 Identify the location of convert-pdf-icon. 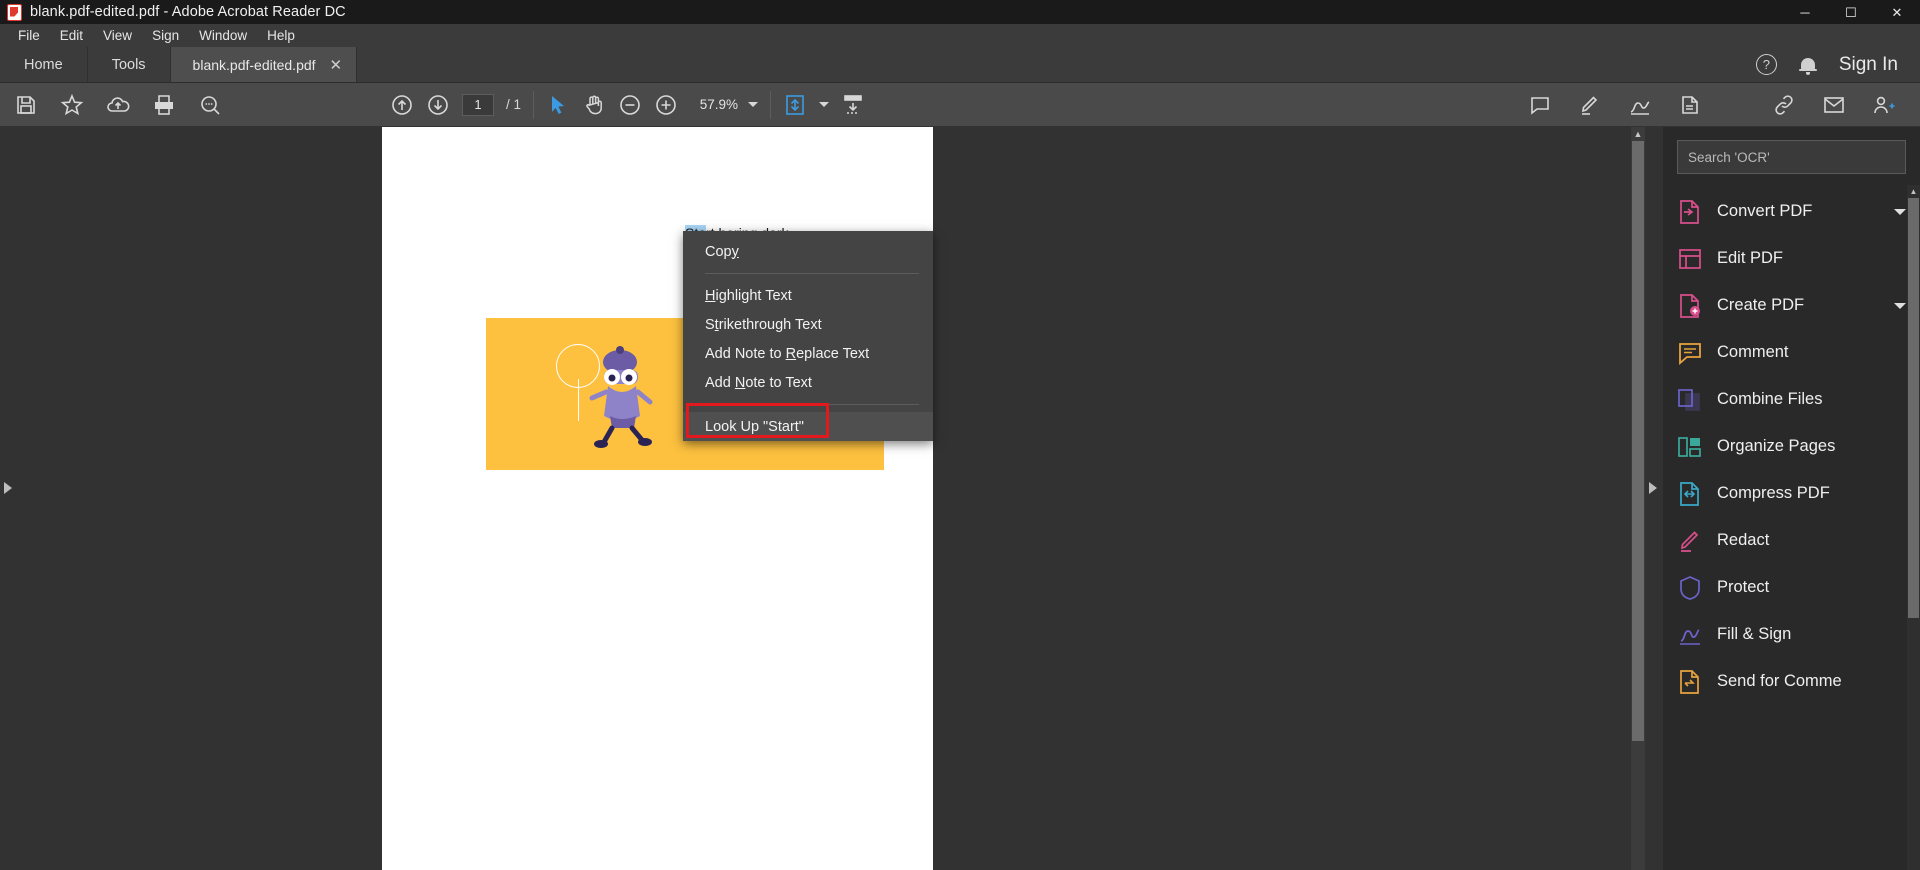
(1690, 212).